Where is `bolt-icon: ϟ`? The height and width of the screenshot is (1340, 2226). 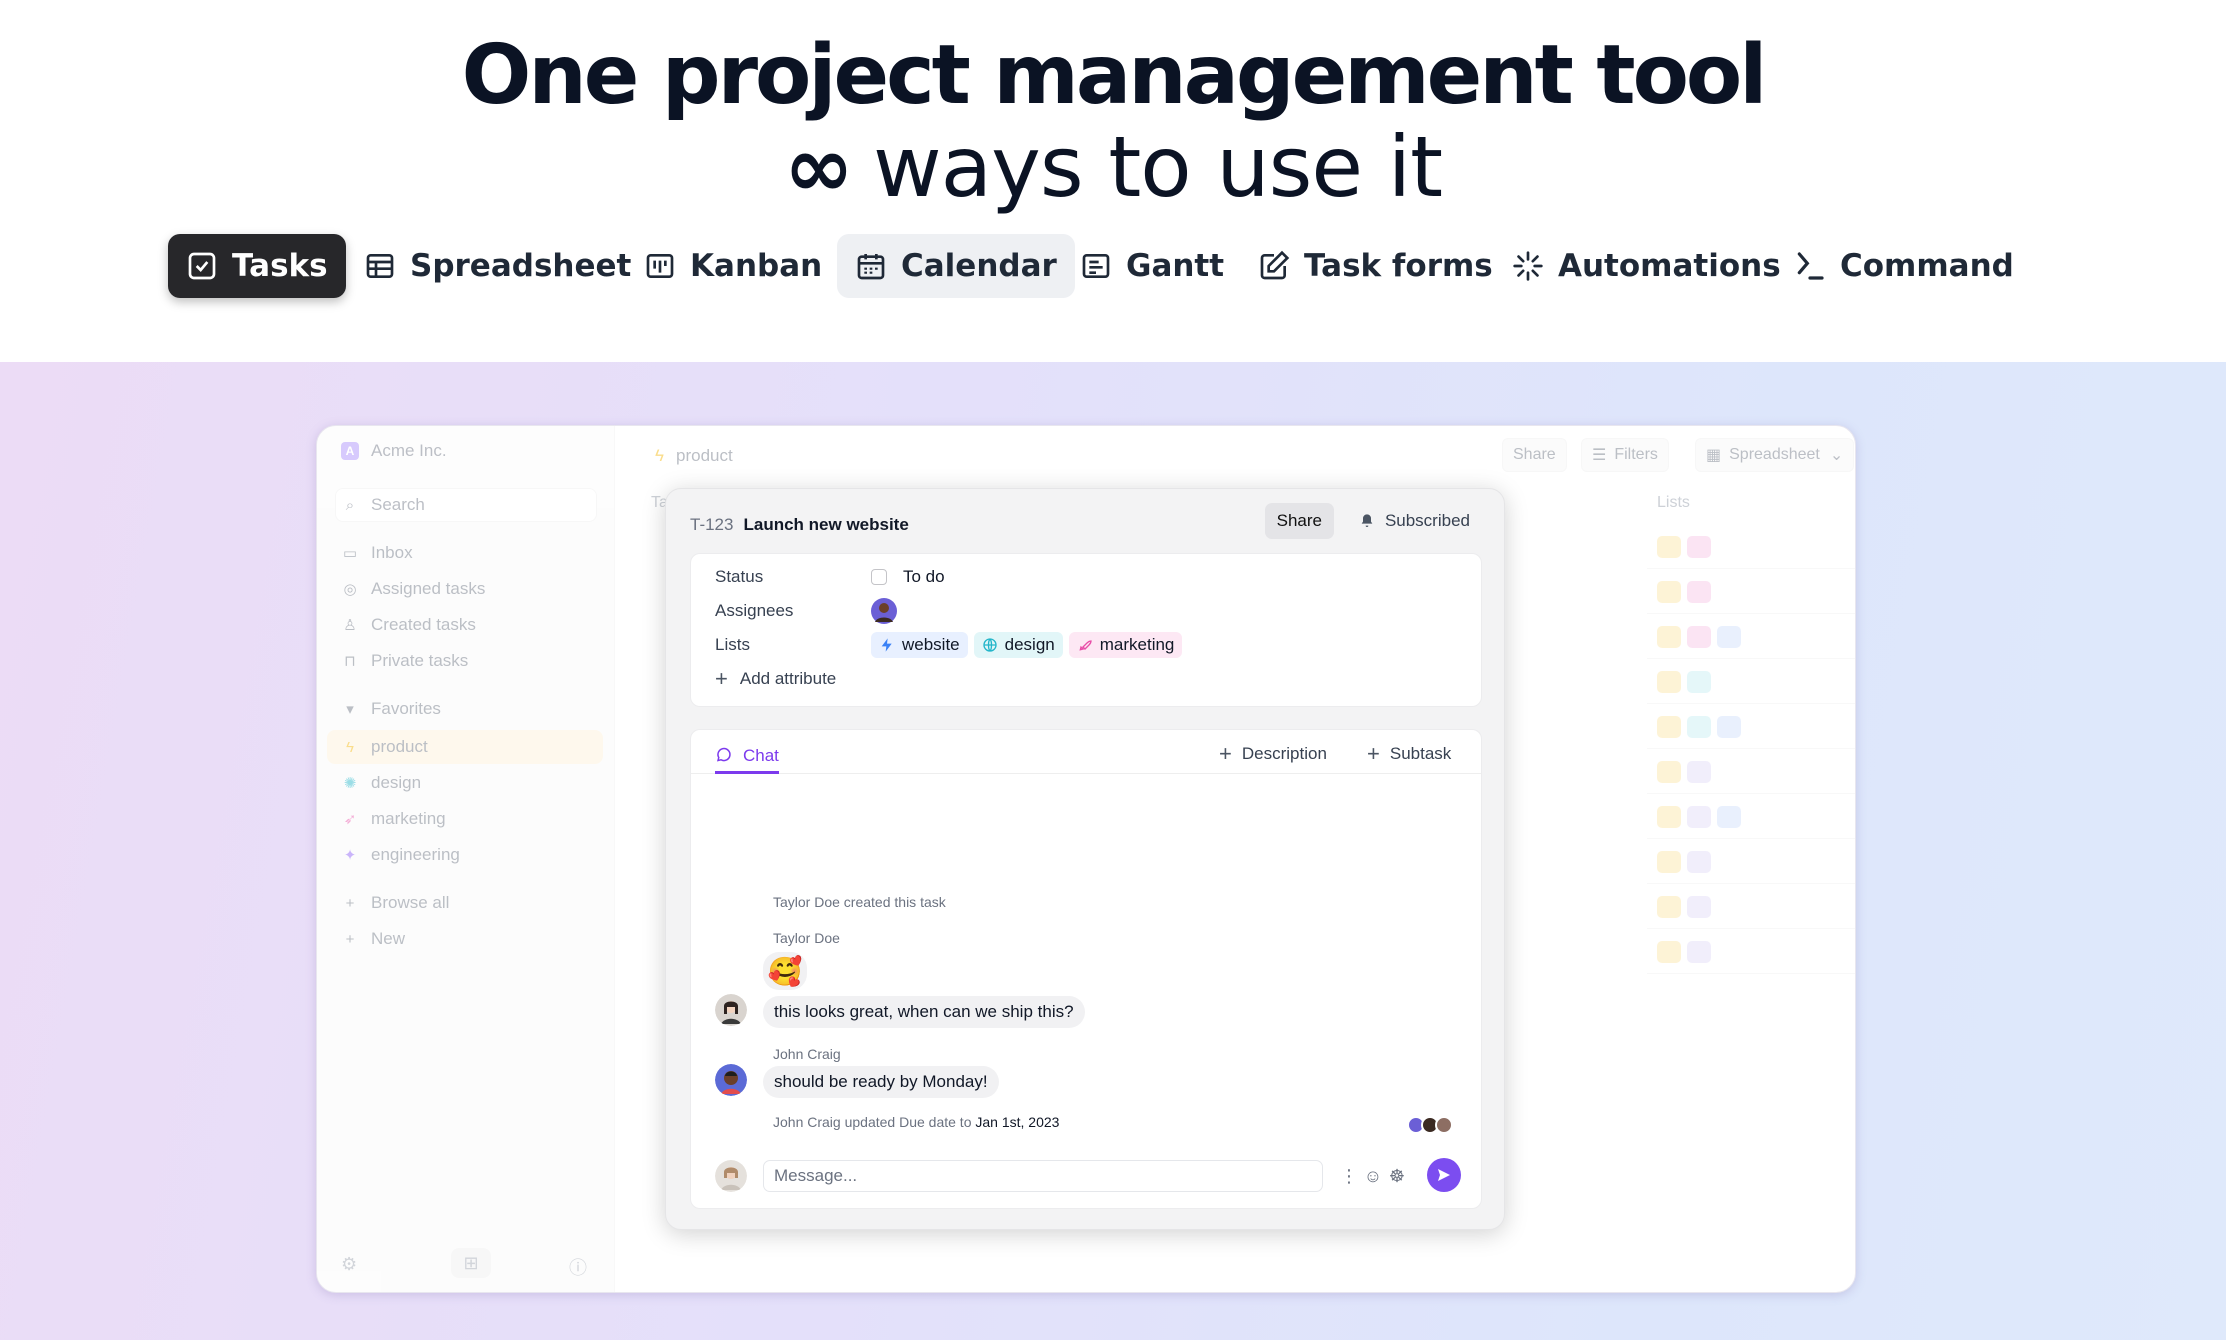
bolt-icon: ϟ is located at coordinates (659, 455).